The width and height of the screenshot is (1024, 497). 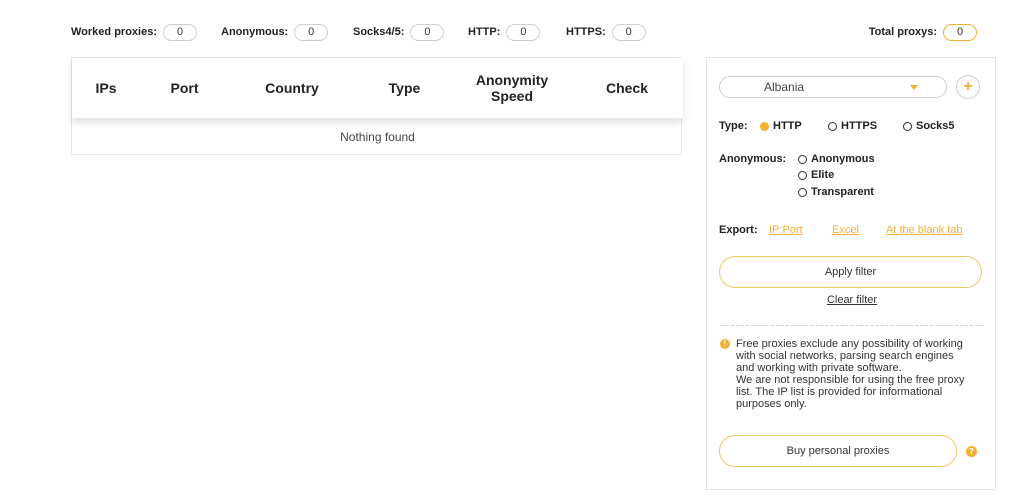 I want to click on country-select: Albania, so click(x=833, y=87).